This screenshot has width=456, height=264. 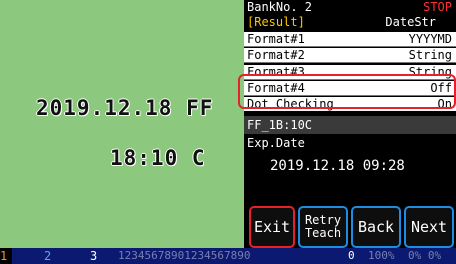 What do you see at coordinates (158, 158) in the screenshot?
I see `ocr-time-text: 18:10 C` at bounding box center [158, 158].